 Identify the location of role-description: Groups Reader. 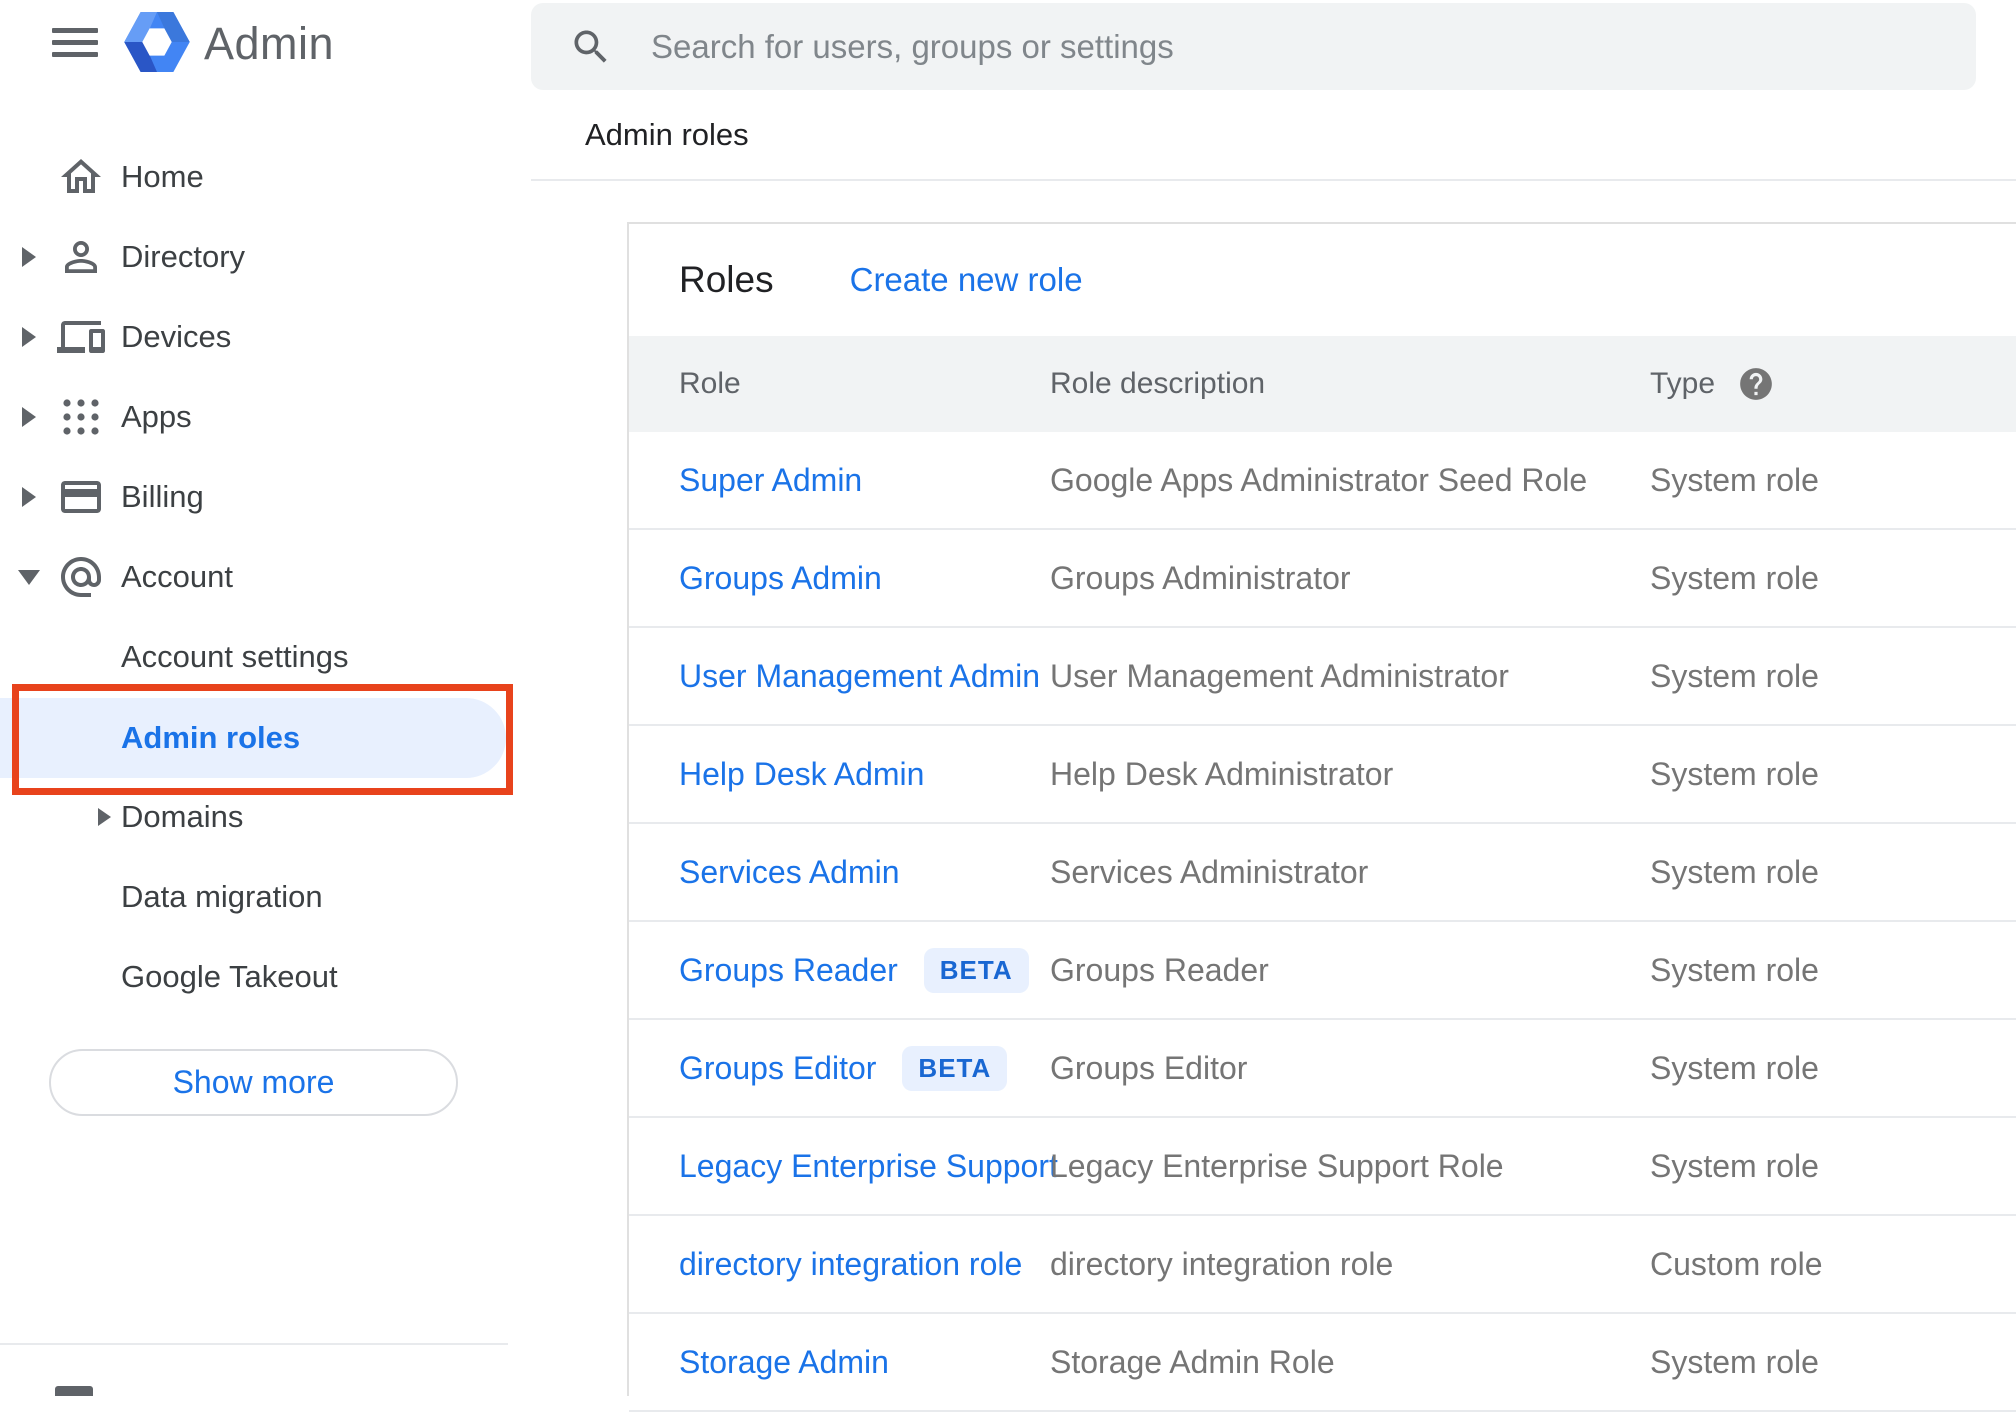
(1159, 969).